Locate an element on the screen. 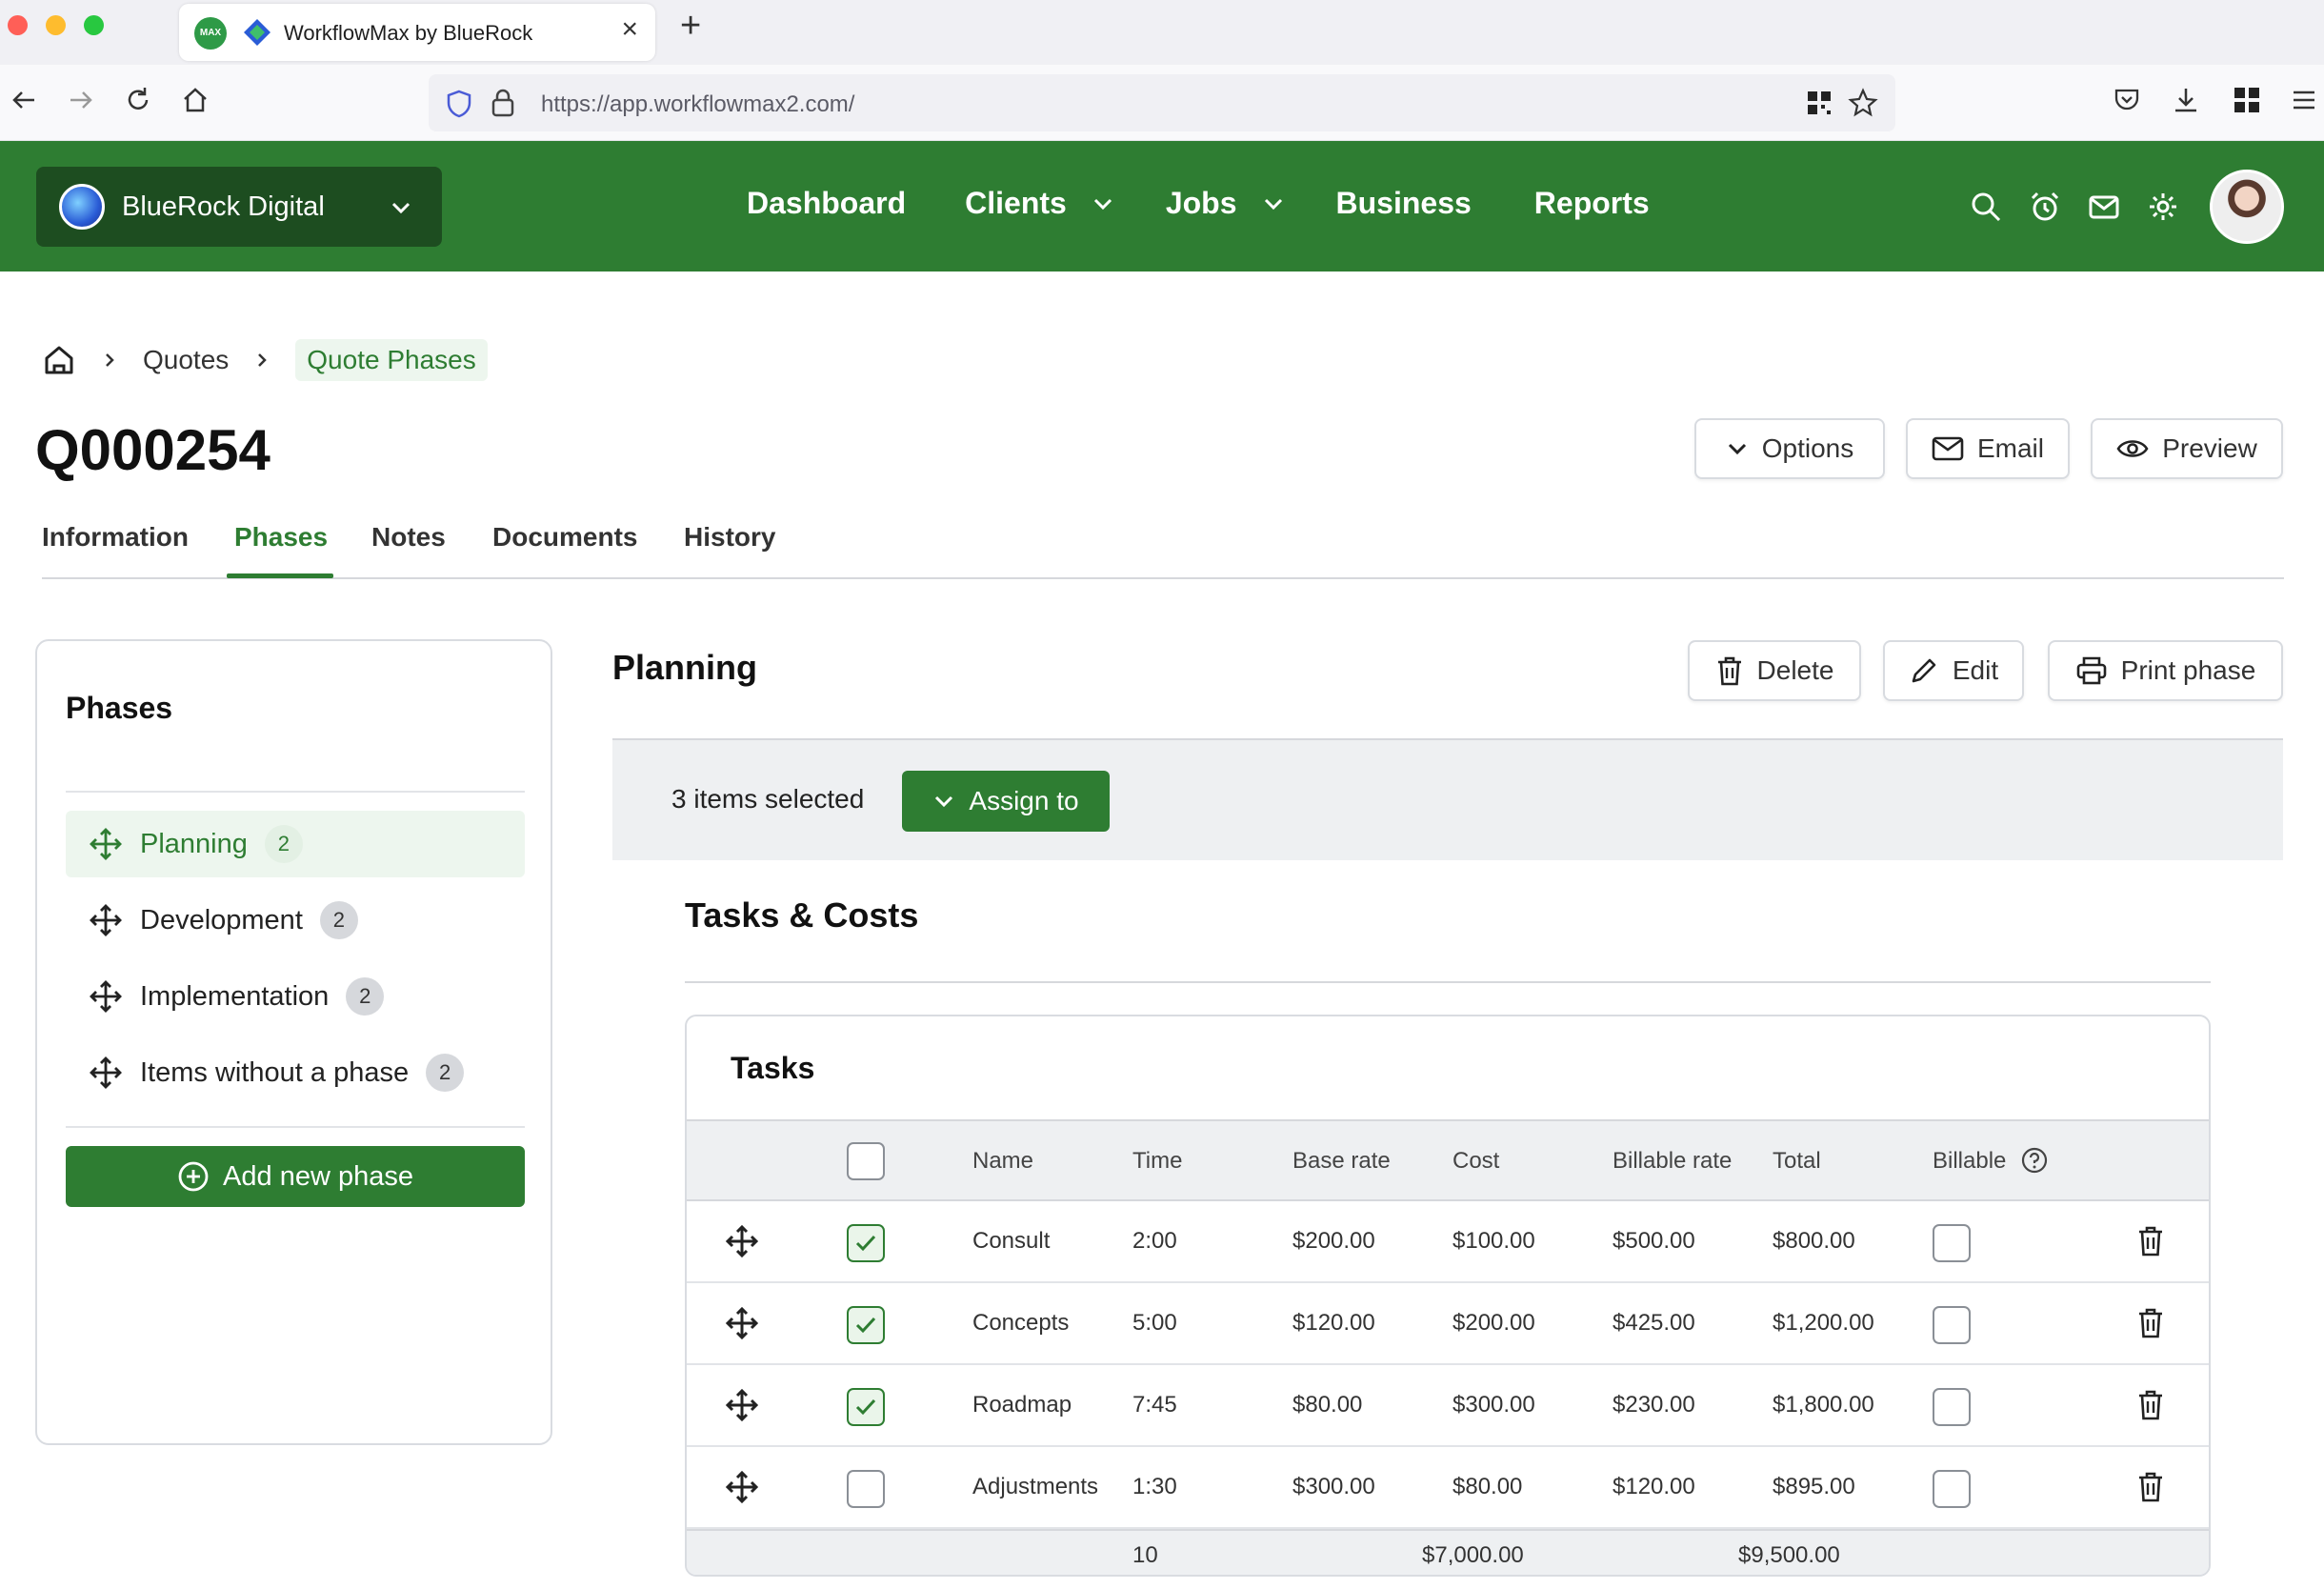 The image size is (2324, 1589). col-billable: Billable is located at coordinates (1970, 1161).